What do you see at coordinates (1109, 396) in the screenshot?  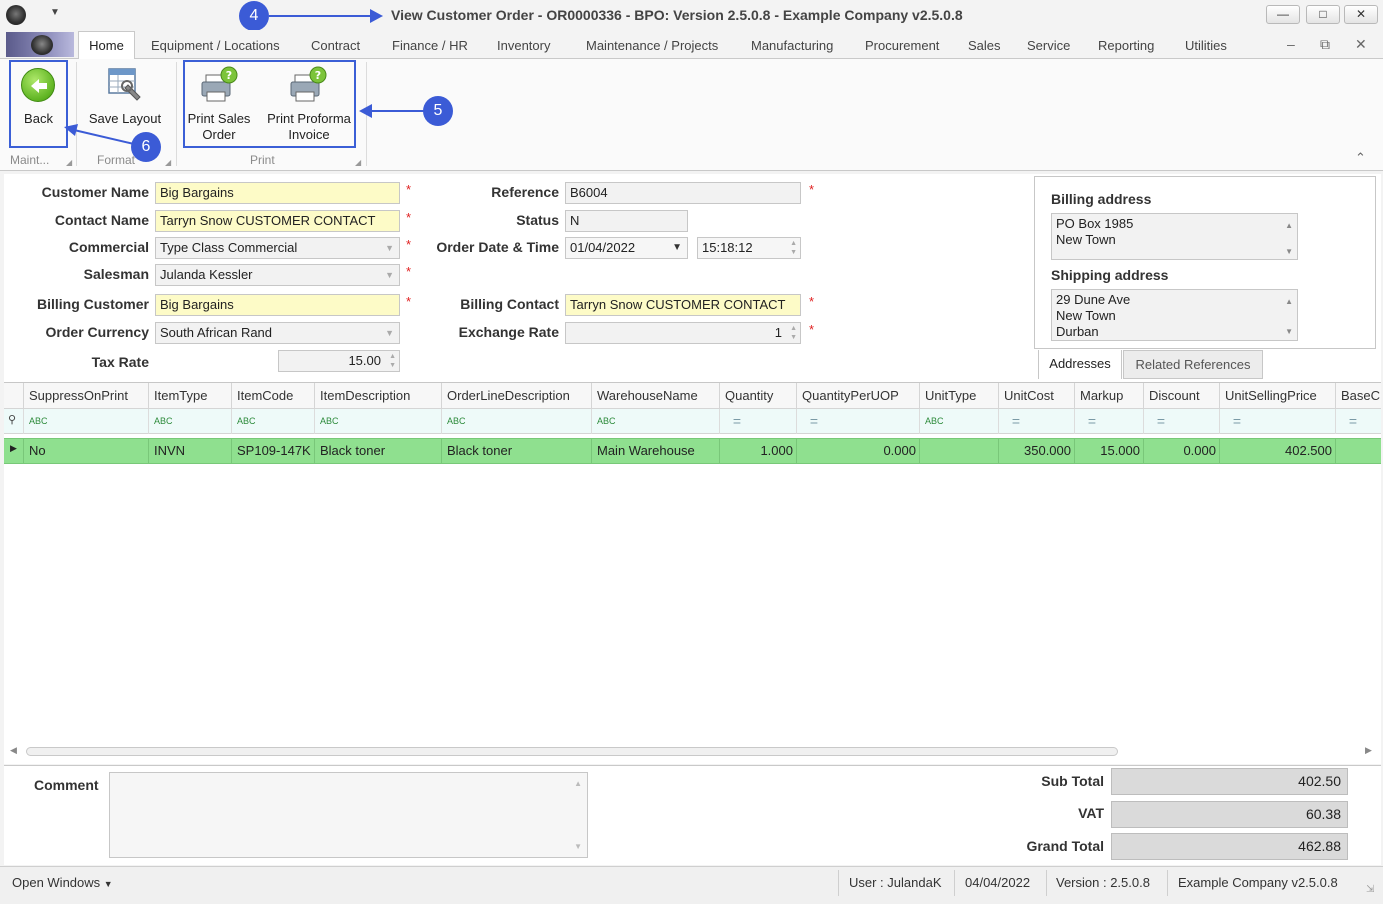 I see `column-header: Markup` at bounding box center [1109, 396].